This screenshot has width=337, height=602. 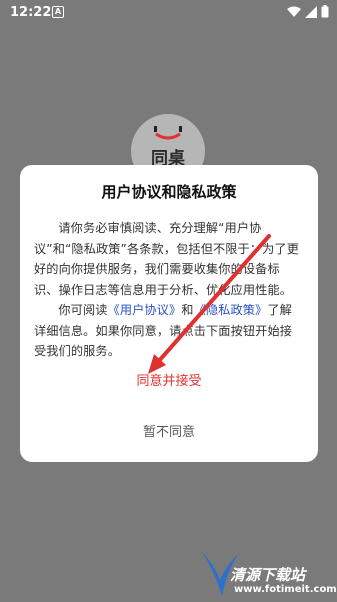 What do you see at coordinates (169, 433) in the screenshot?
I see `disagree-button: 暂不同意` at bounding box center [169, 433].